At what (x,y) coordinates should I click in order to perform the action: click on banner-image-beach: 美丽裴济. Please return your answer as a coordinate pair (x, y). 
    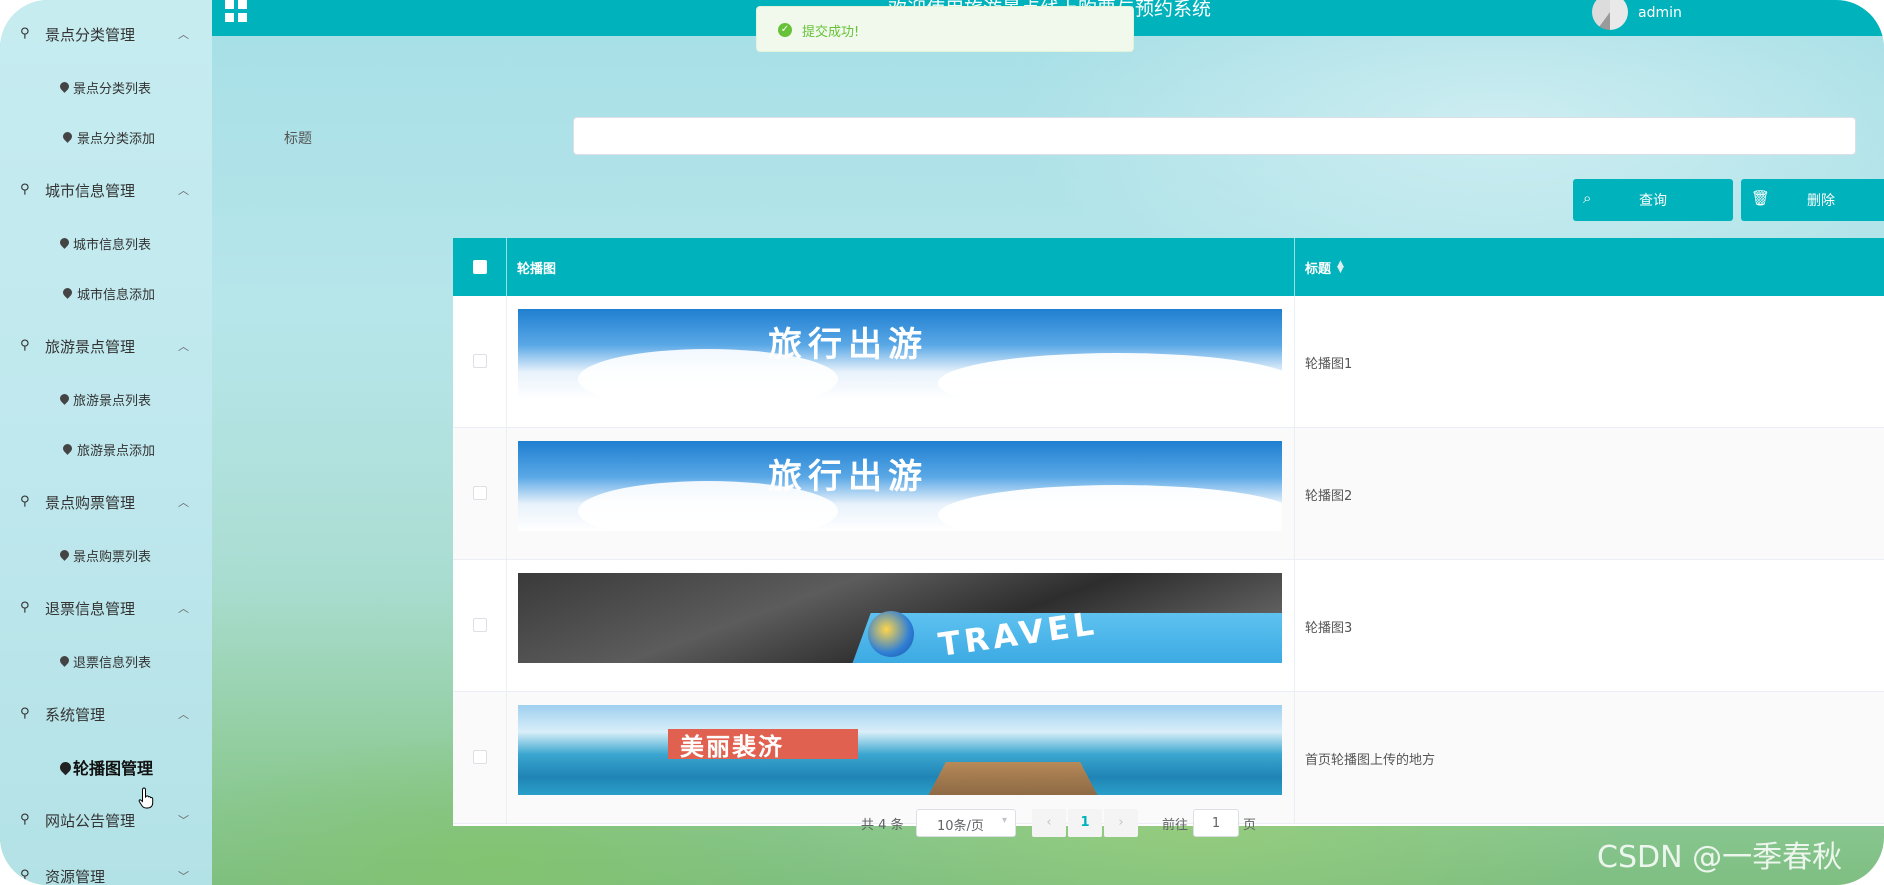
    Looking at the image, I should click on (900, 750).